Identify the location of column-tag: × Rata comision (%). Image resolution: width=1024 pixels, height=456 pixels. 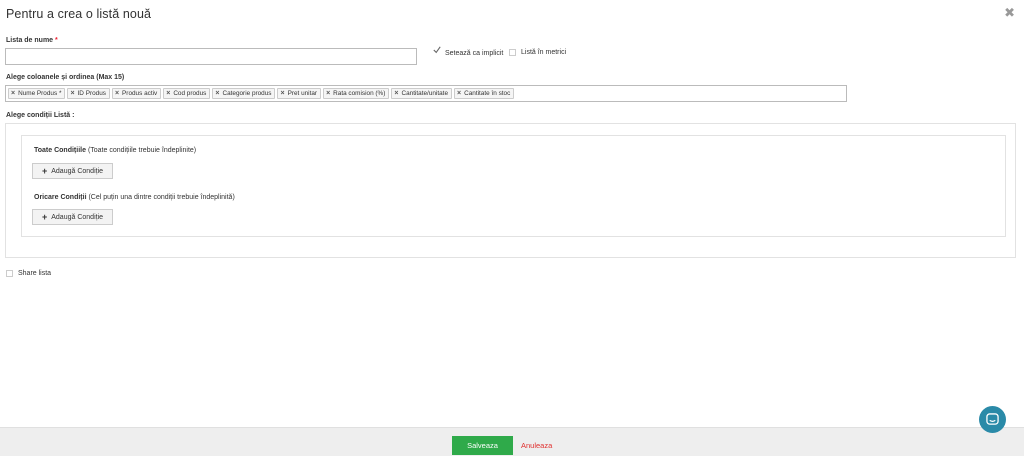
(356, 93).